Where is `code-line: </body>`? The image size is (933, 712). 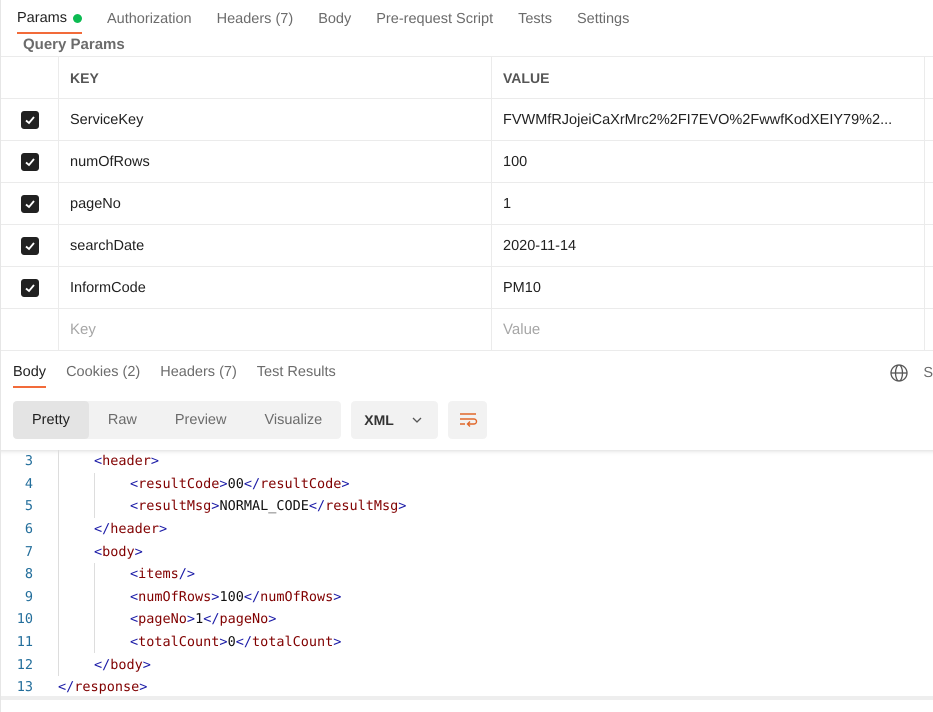 code-line: </body> is located at coordinates (122, 664).